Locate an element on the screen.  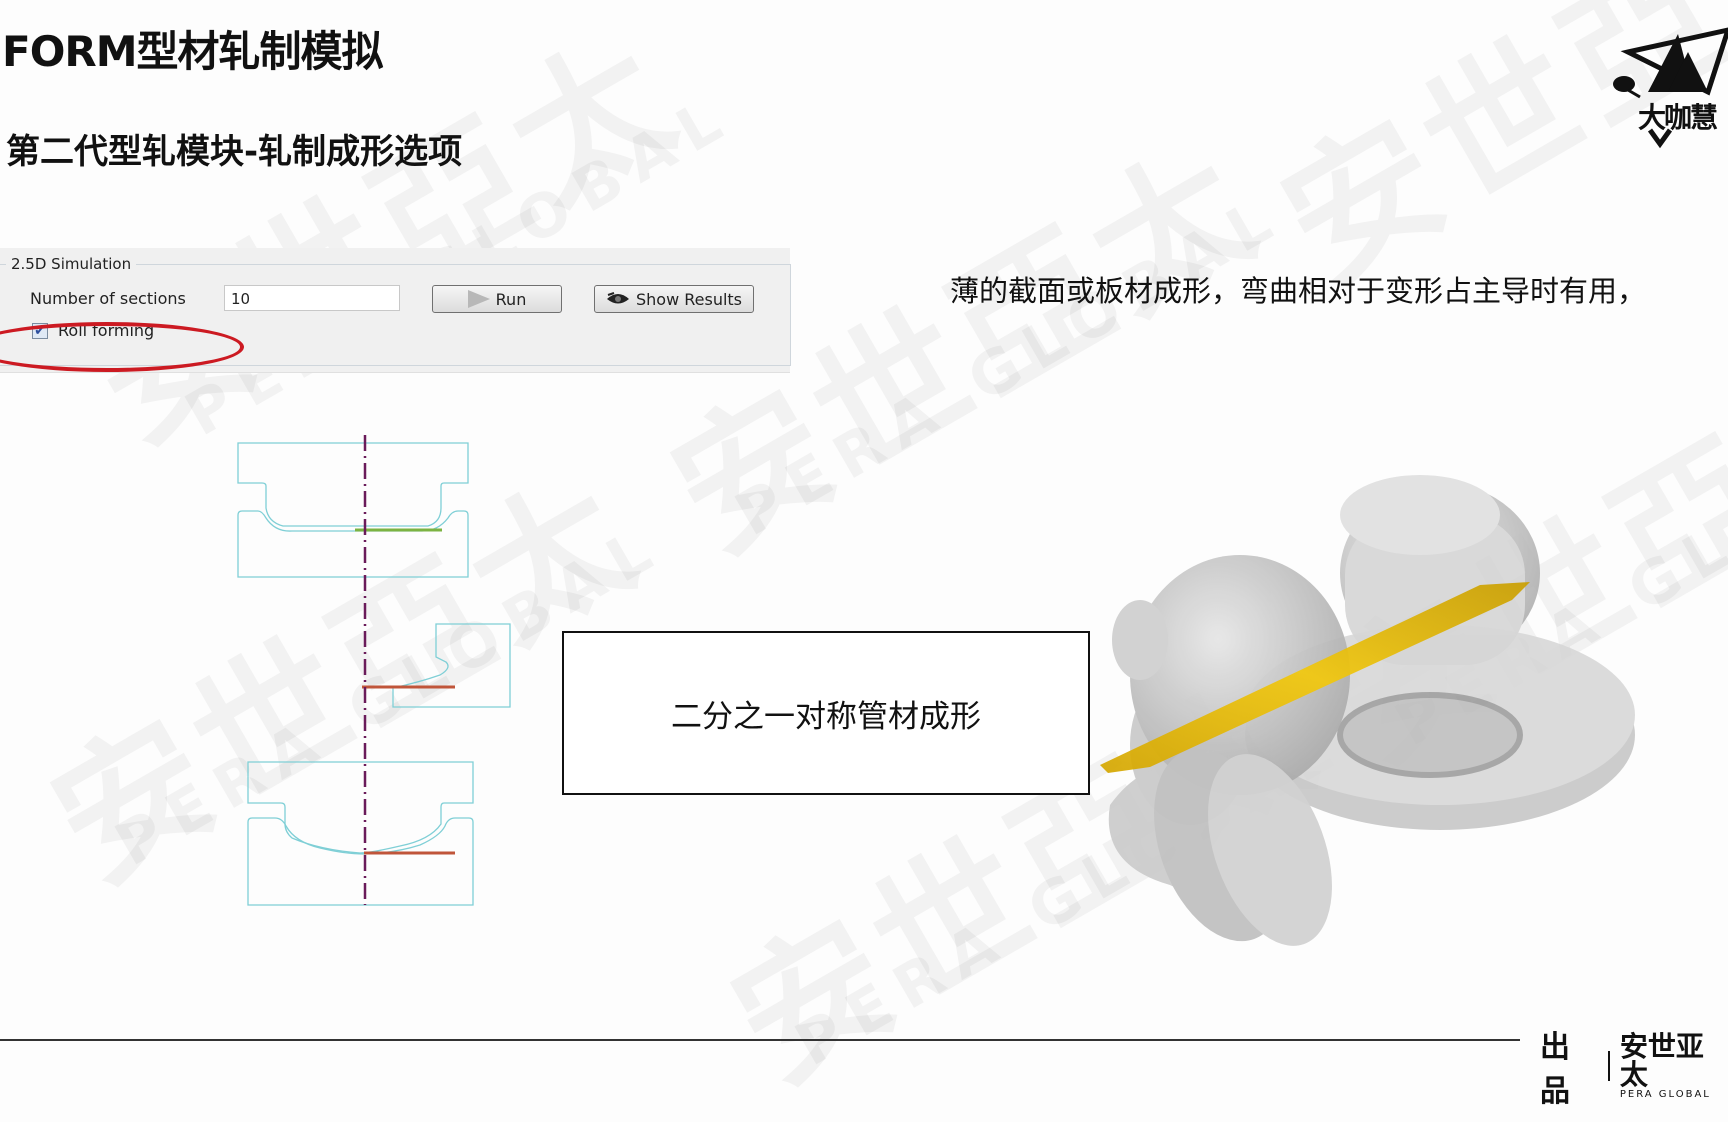
simulation-group-title: 2.5D Simulation is located at coordinates (71, 264).